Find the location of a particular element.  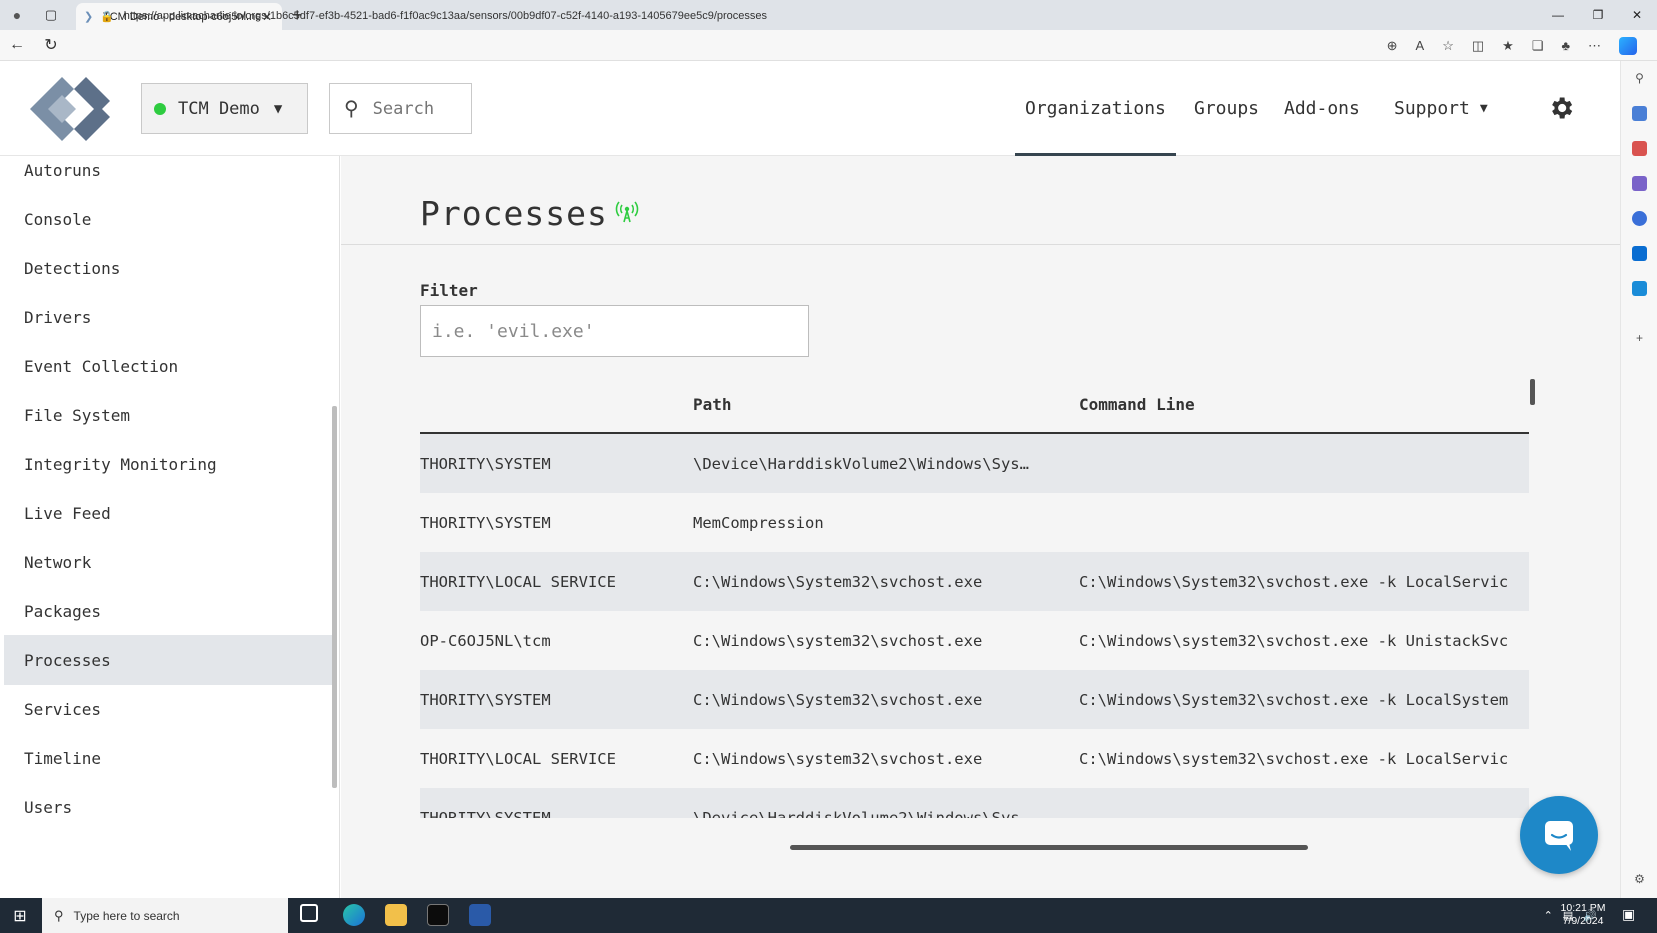

browser-toolbar-icons: ⊕ A ☆ ◫ ★ ❏ ♣ ⋯ is located at coordinates (1512, 45).